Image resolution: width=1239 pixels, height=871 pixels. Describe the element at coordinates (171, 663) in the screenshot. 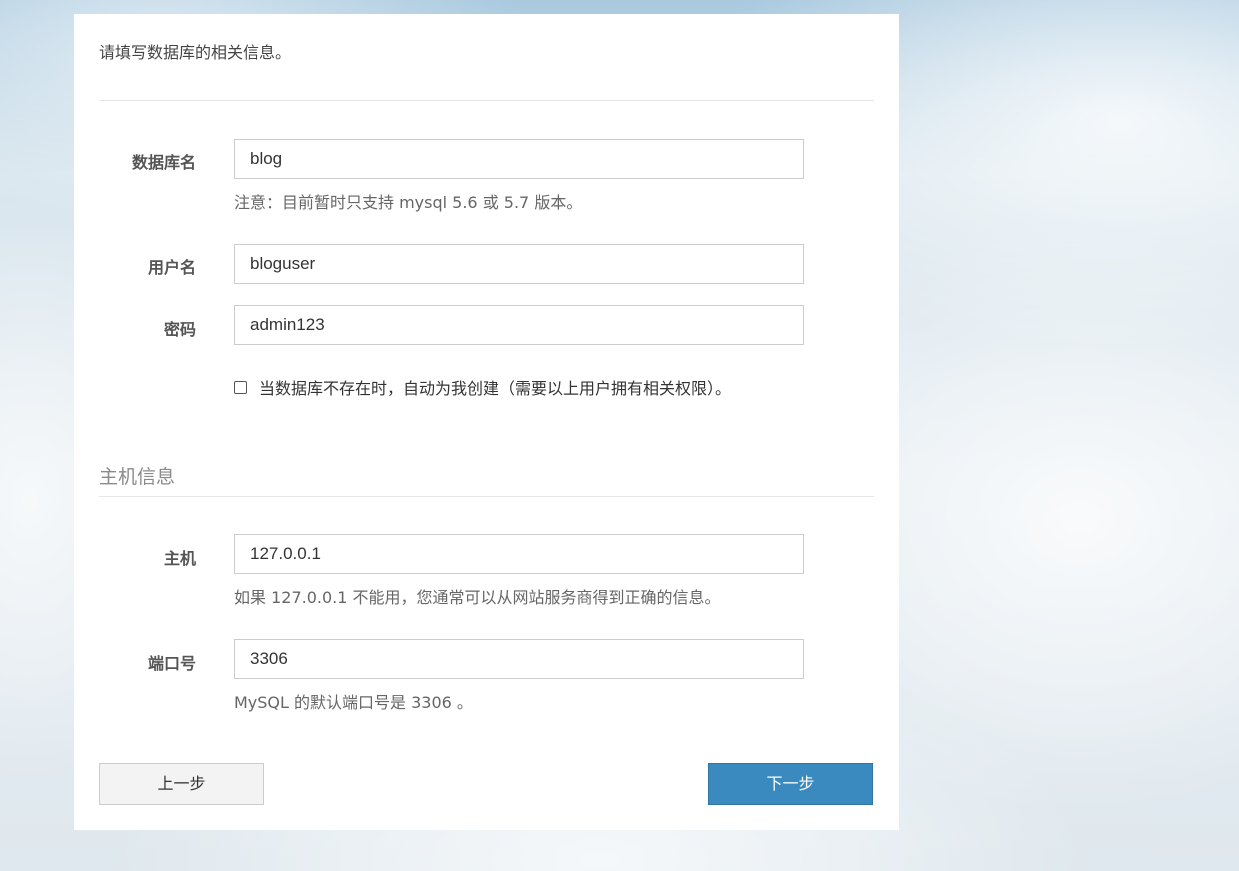

I see `port-label: 端口号` at that location.